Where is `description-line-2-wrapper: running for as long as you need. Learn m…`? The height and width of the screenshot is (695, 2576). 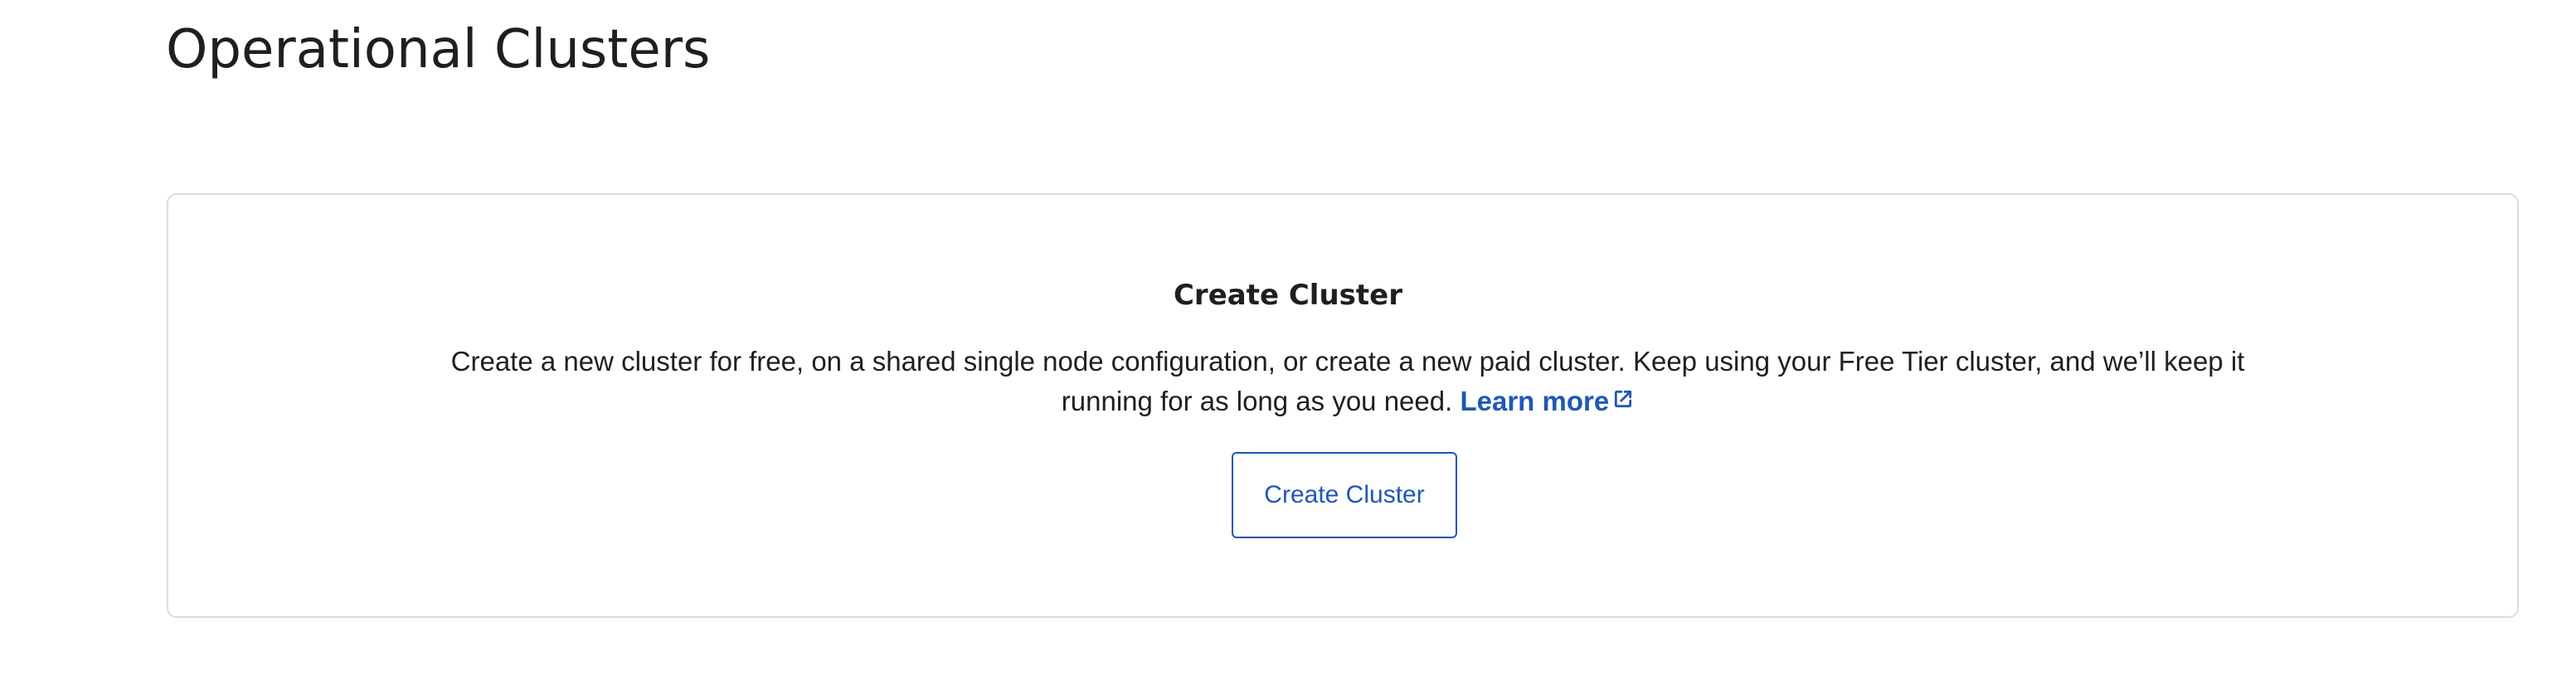 description-line-2-wrapper: running for as long as you need. Learn m… is located at coordinates (1348, 402).